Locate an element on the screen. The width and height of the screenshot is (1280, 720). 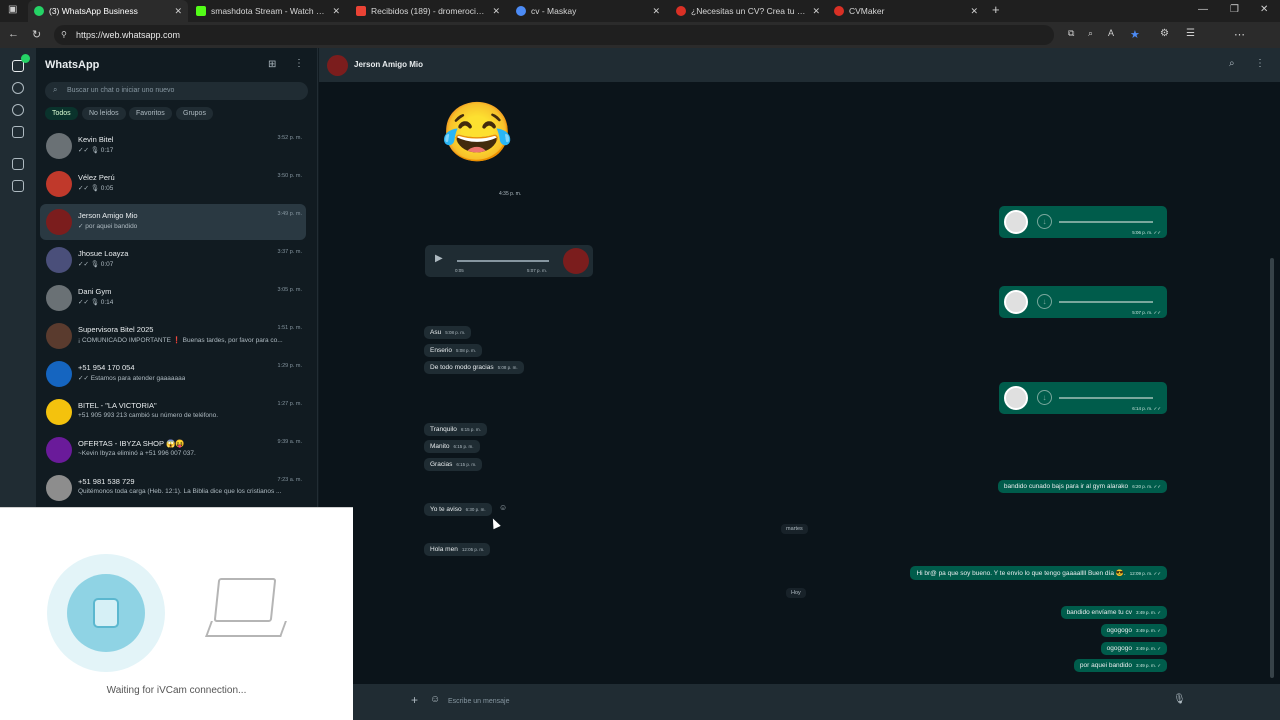
app-title: WhatsApp is located at coordinates (72, 65).